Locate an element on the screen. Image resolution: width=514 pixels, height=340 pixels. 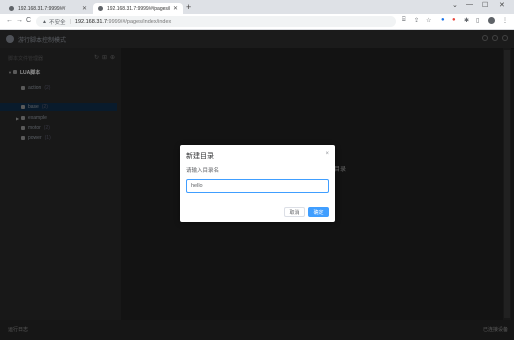
security-label: 不安全 is located at coordinates (57, 22).